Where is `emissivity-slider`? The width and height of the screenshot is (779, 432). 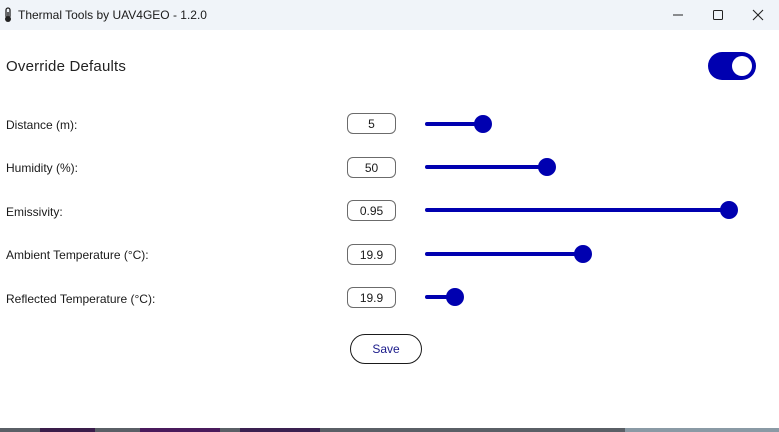 emissivity-slider is located at coordinates (582, 210).